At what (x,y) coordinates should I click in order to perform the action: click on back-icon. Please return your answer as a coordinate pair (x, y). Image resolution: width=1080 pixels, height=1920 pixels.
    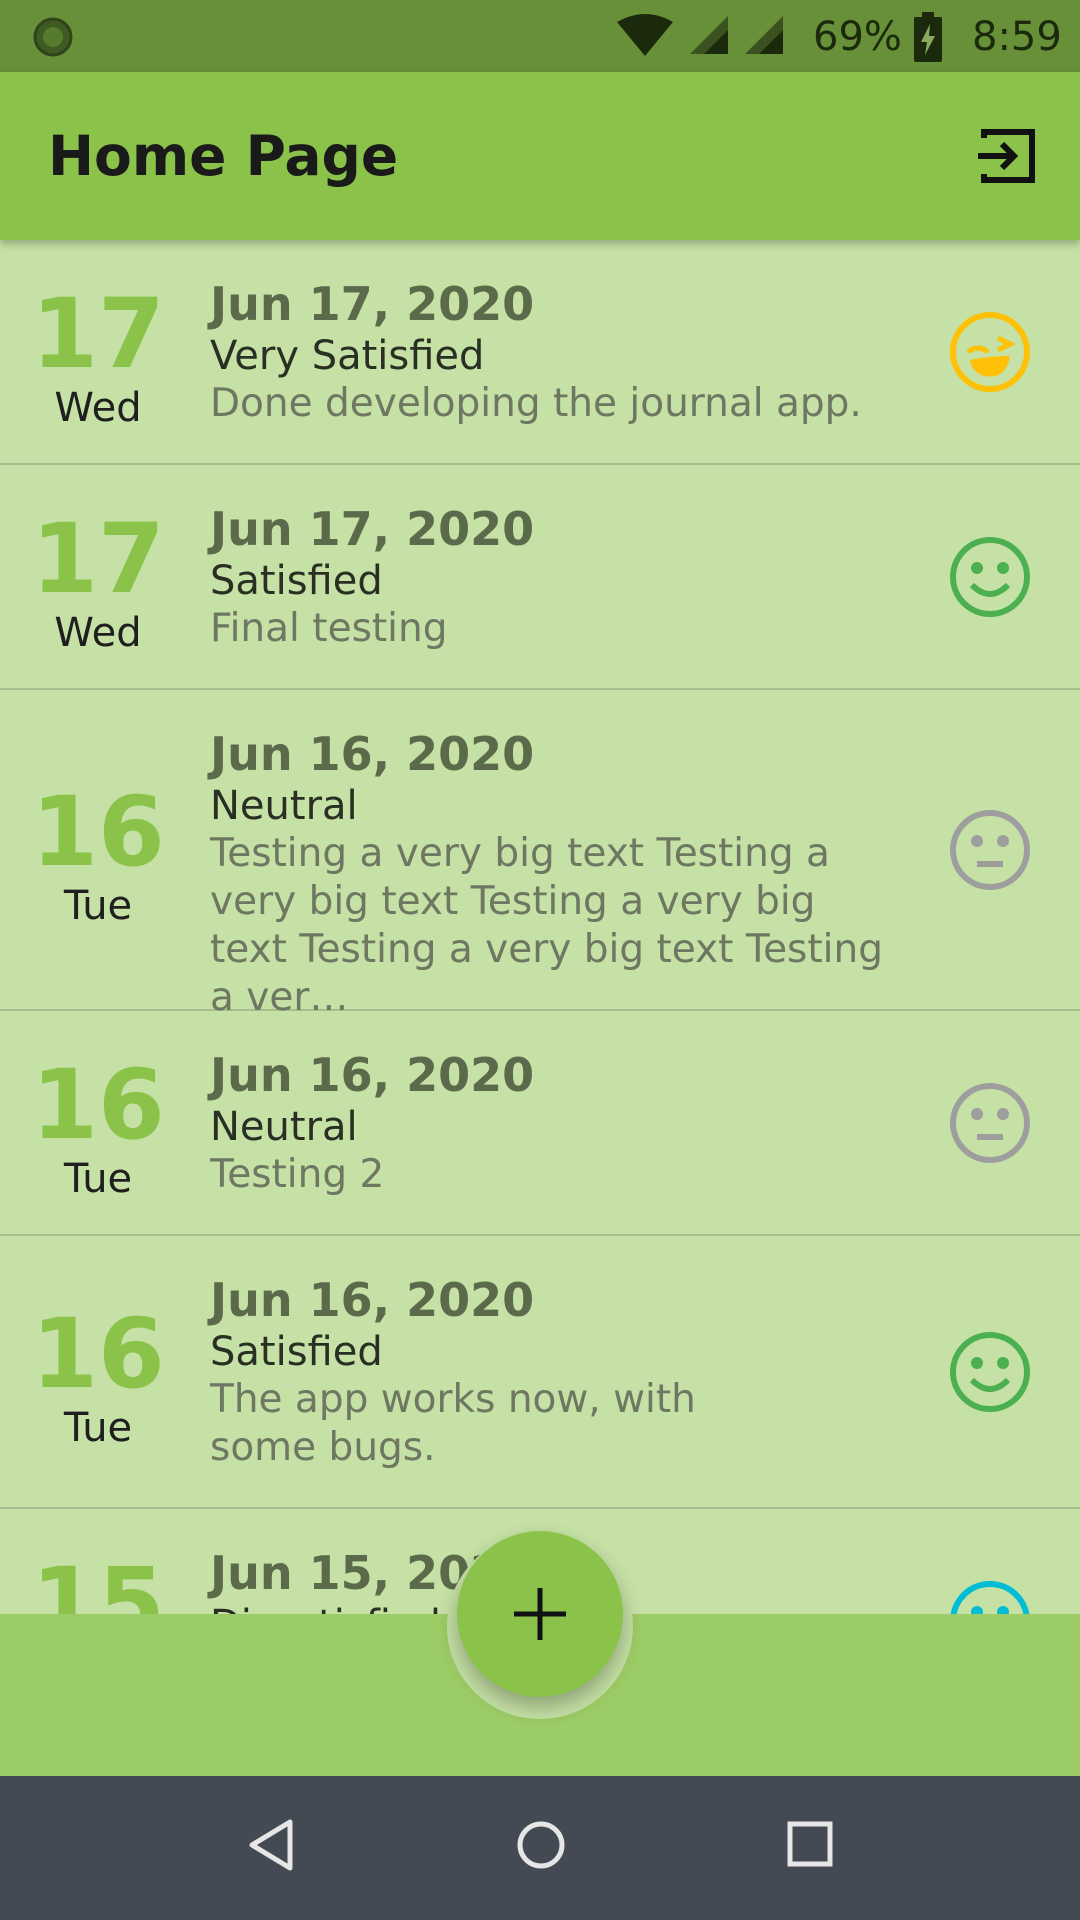
    Looking at the image, I should click on (271, 1845).